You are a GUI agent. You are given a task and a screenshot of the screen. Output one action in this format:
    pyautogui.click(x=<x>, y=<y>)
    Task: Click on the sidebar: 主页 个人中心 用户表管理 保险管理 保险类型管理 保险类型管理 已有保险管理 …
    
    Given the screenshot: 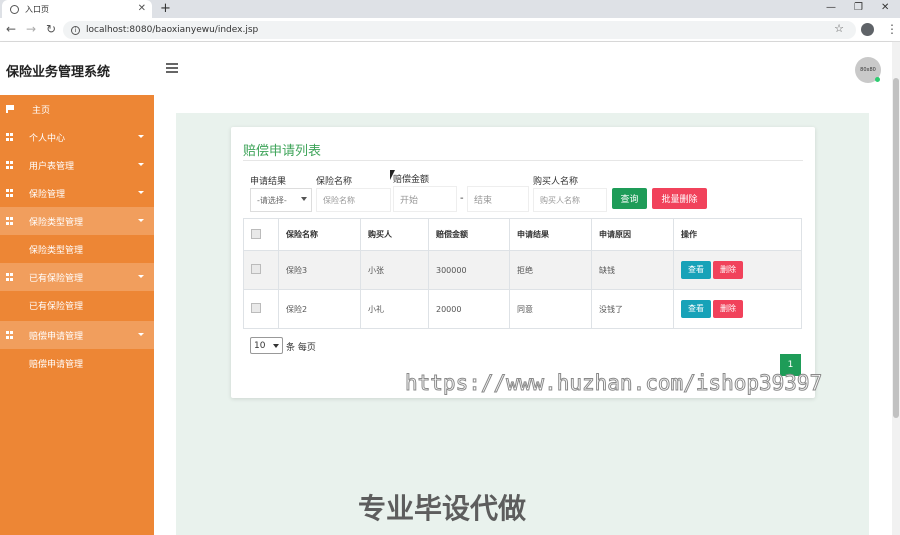 What is the action you would take?
    pyautogui.click(x=77, y=315)
    